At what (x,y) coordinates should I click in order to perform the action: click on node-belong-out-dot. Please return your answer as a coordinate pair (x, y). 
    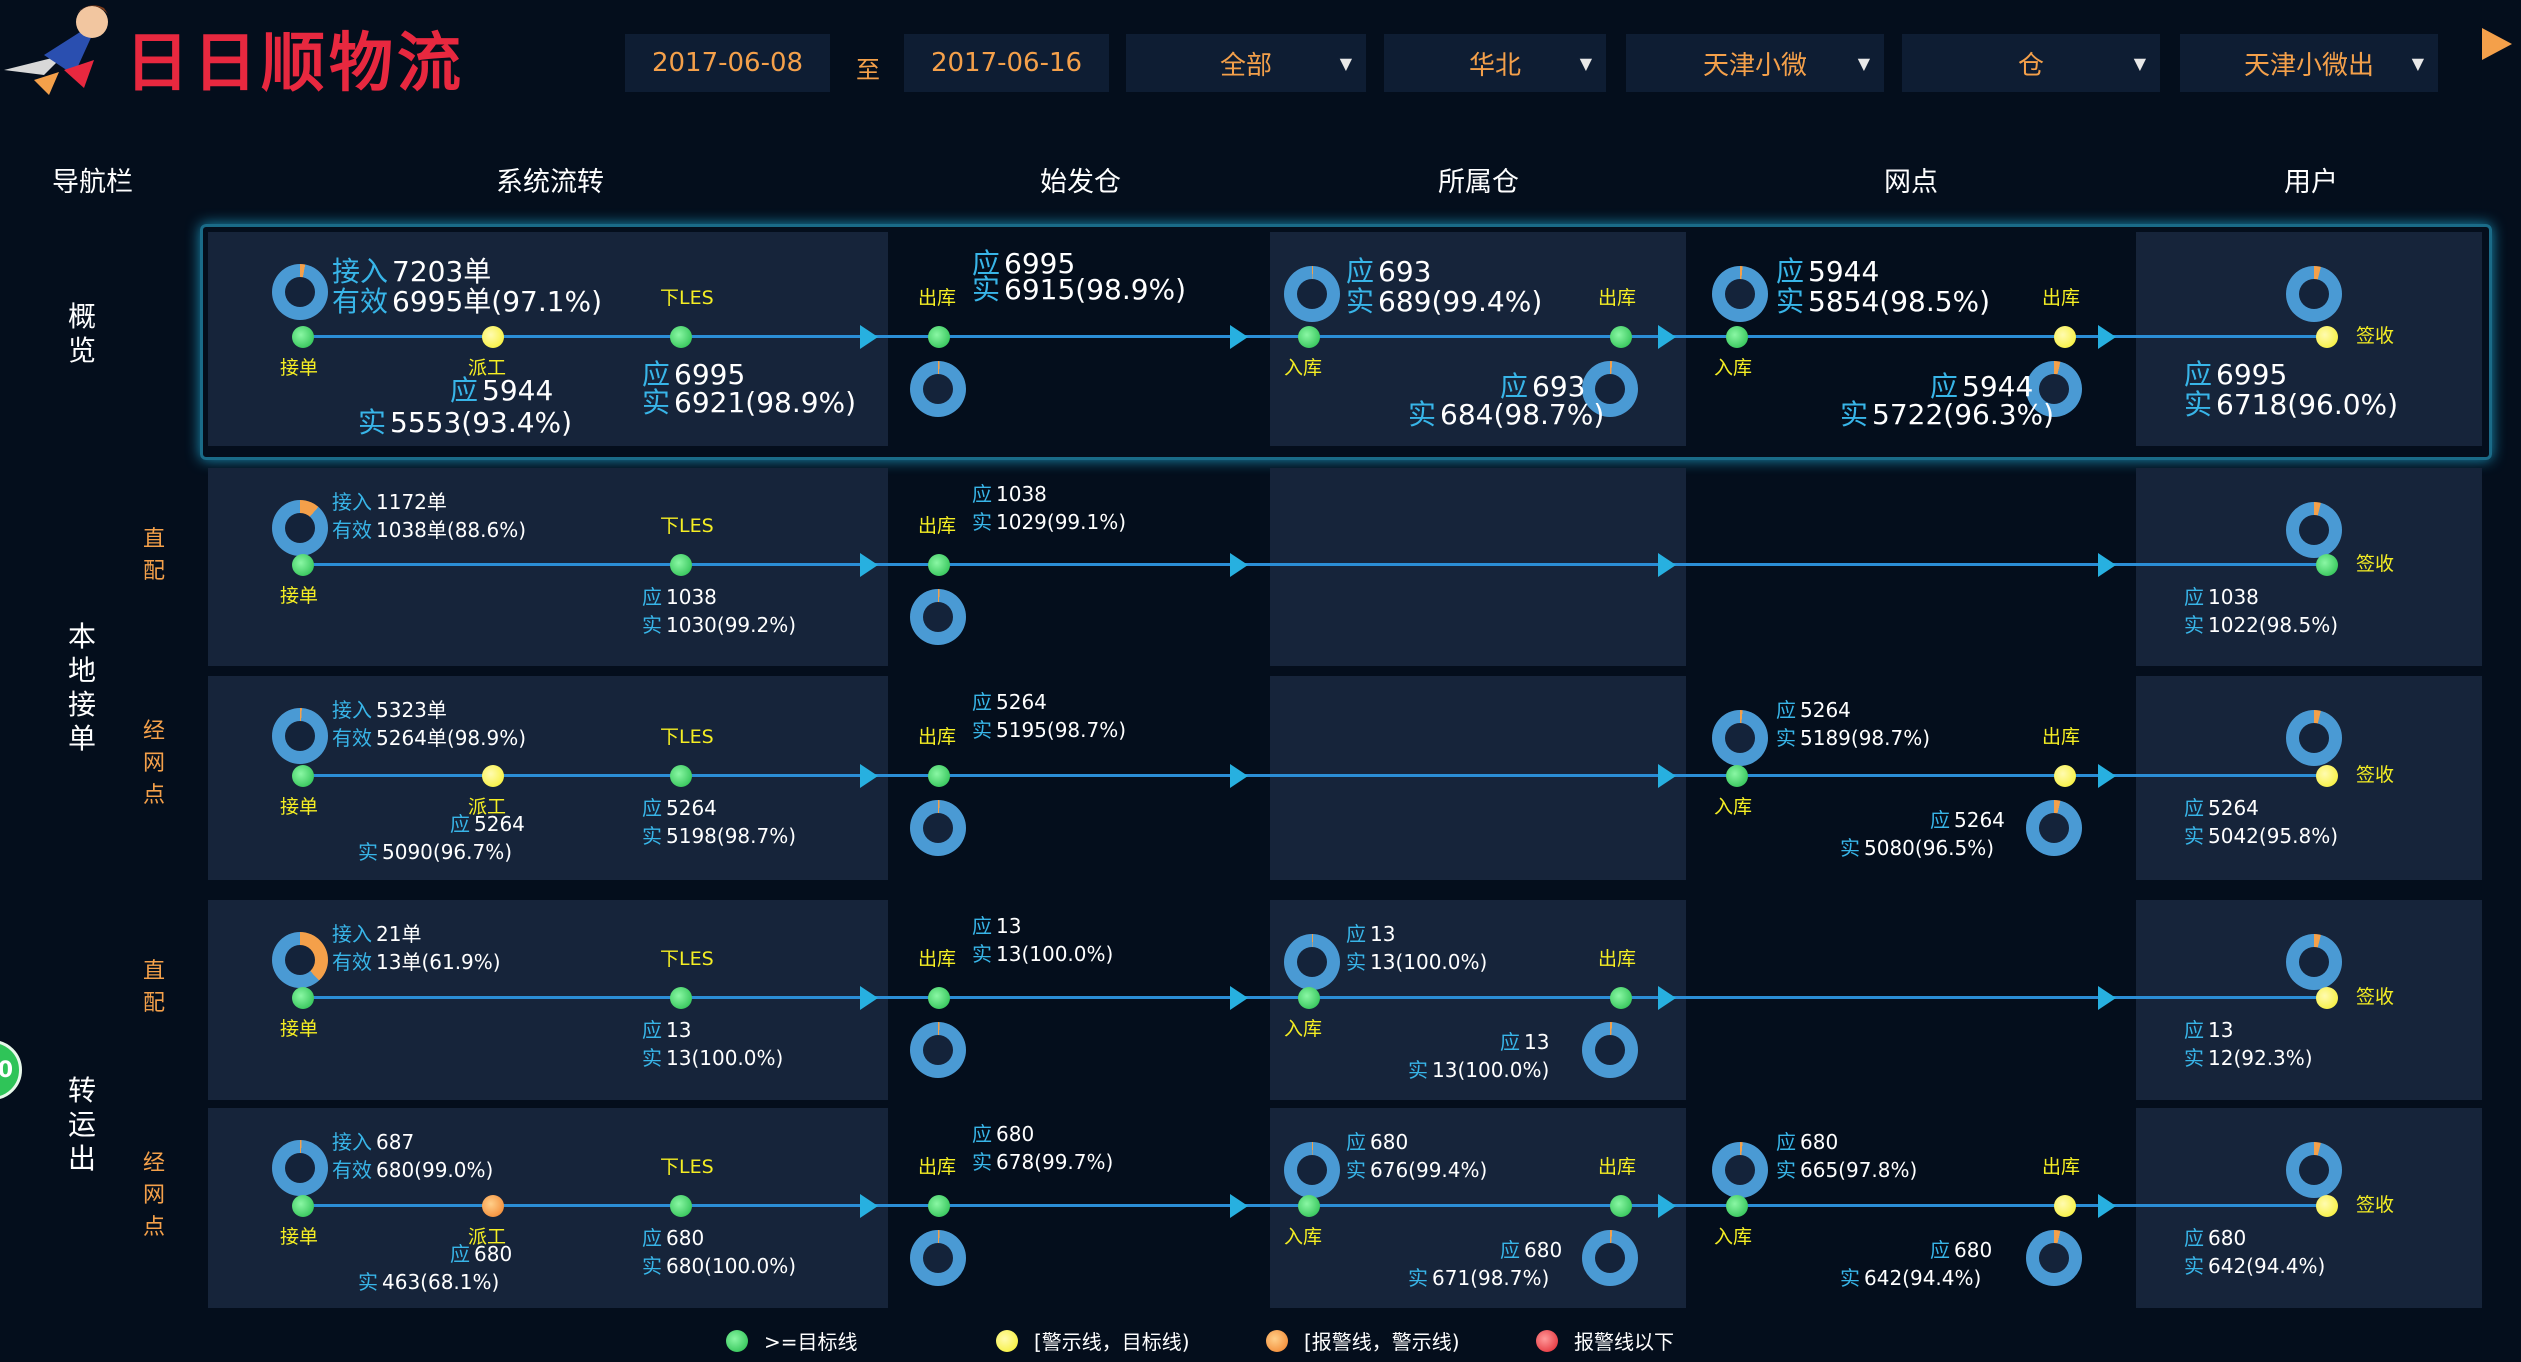
    Looking at the image, I should click on (1621, 337).